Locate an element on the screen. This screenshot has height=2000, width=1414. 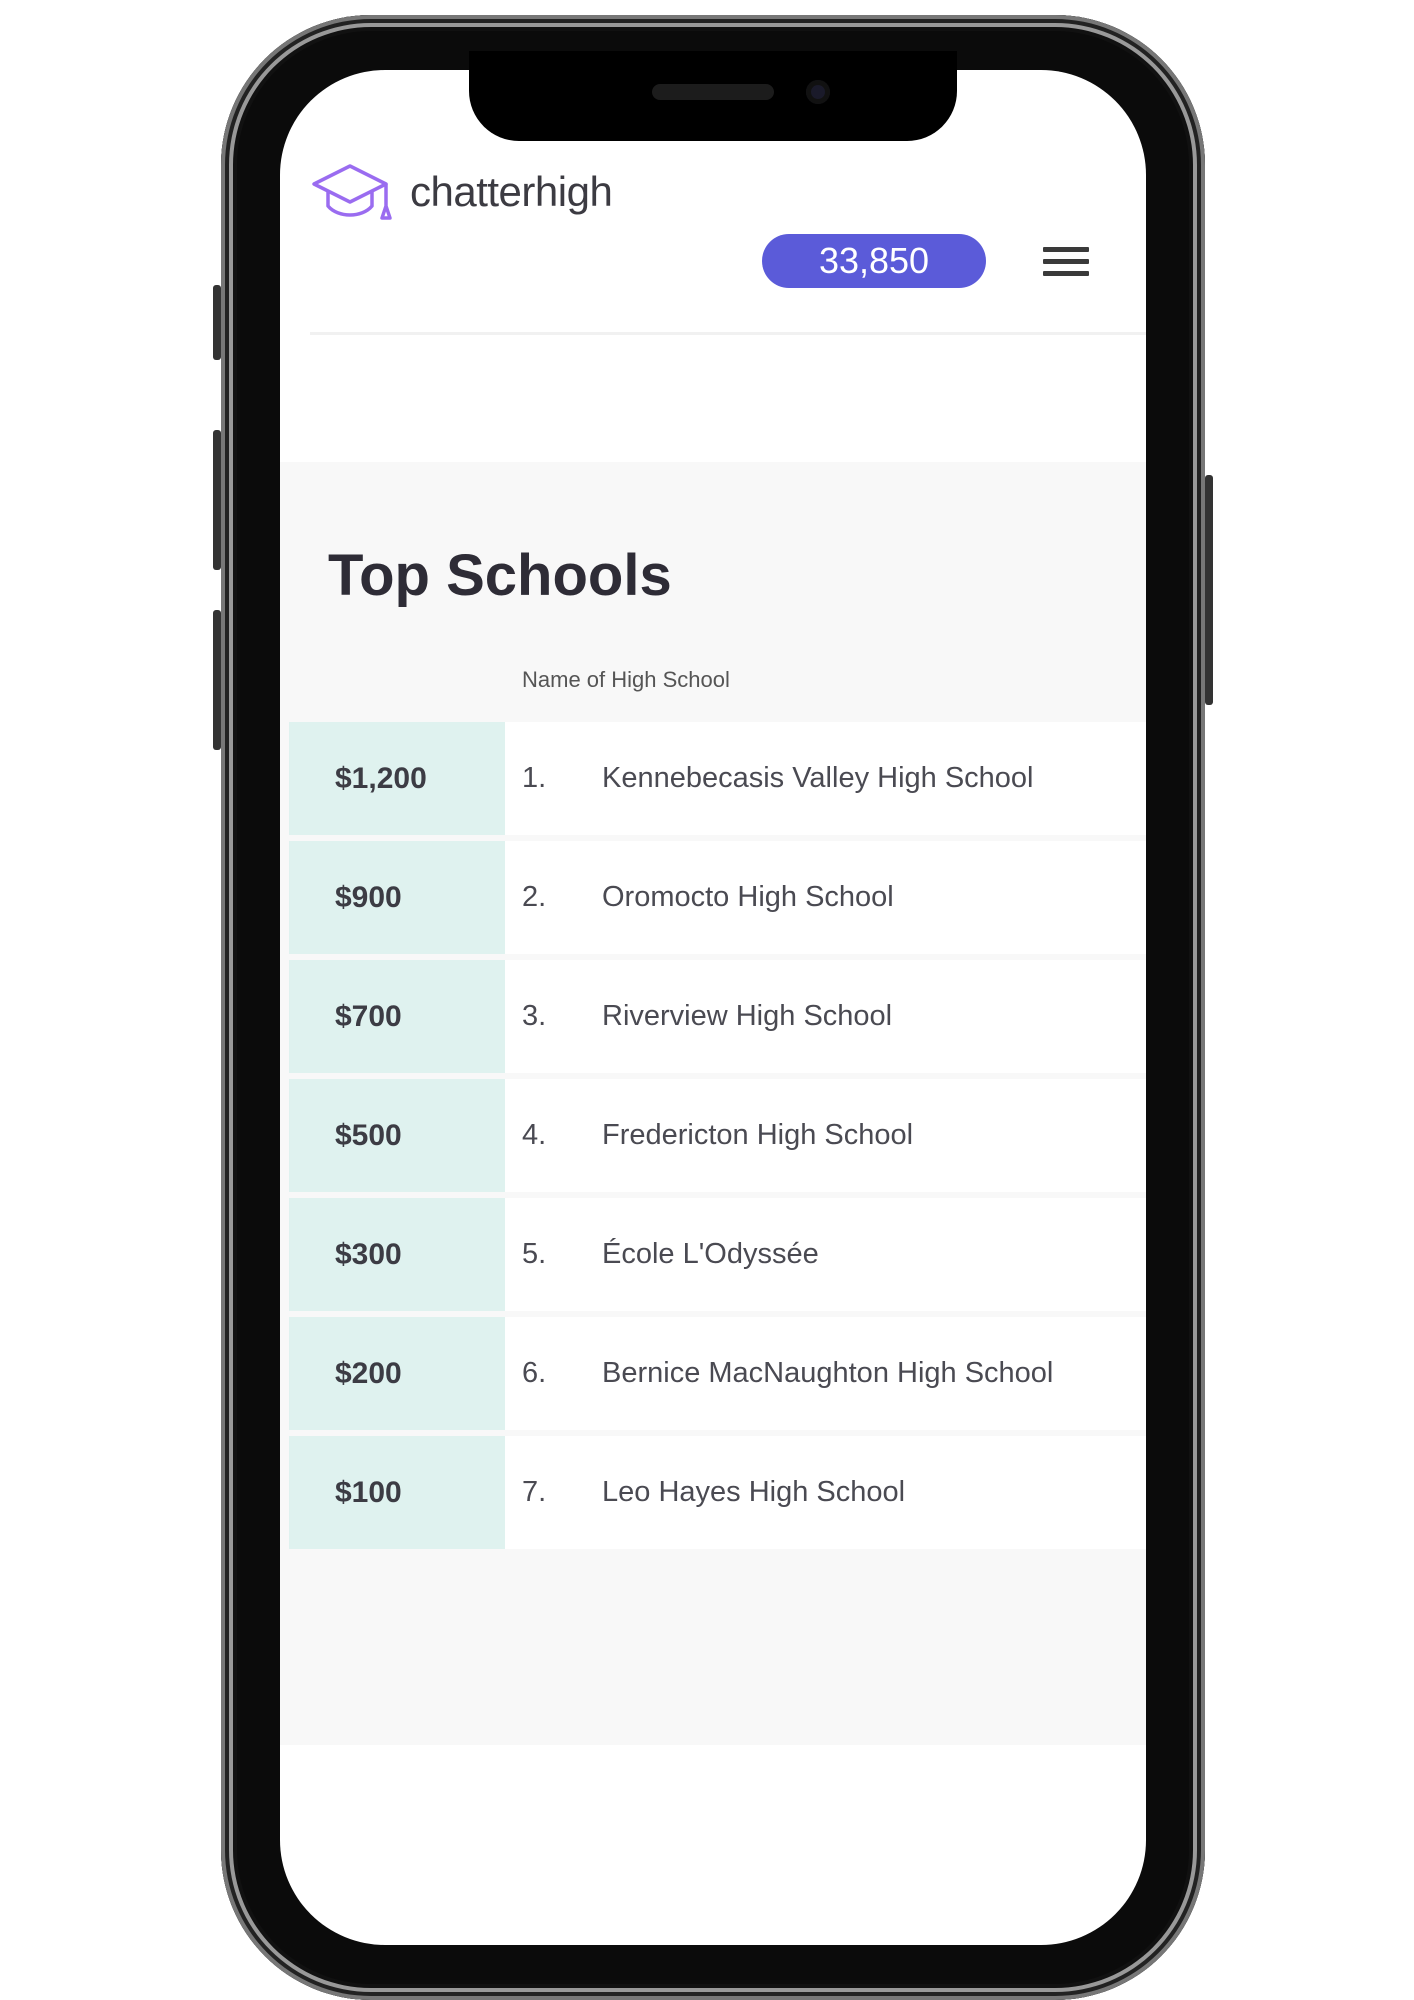
school-name: Kennebecasis Valley High School is located at coordinates (818, 778).